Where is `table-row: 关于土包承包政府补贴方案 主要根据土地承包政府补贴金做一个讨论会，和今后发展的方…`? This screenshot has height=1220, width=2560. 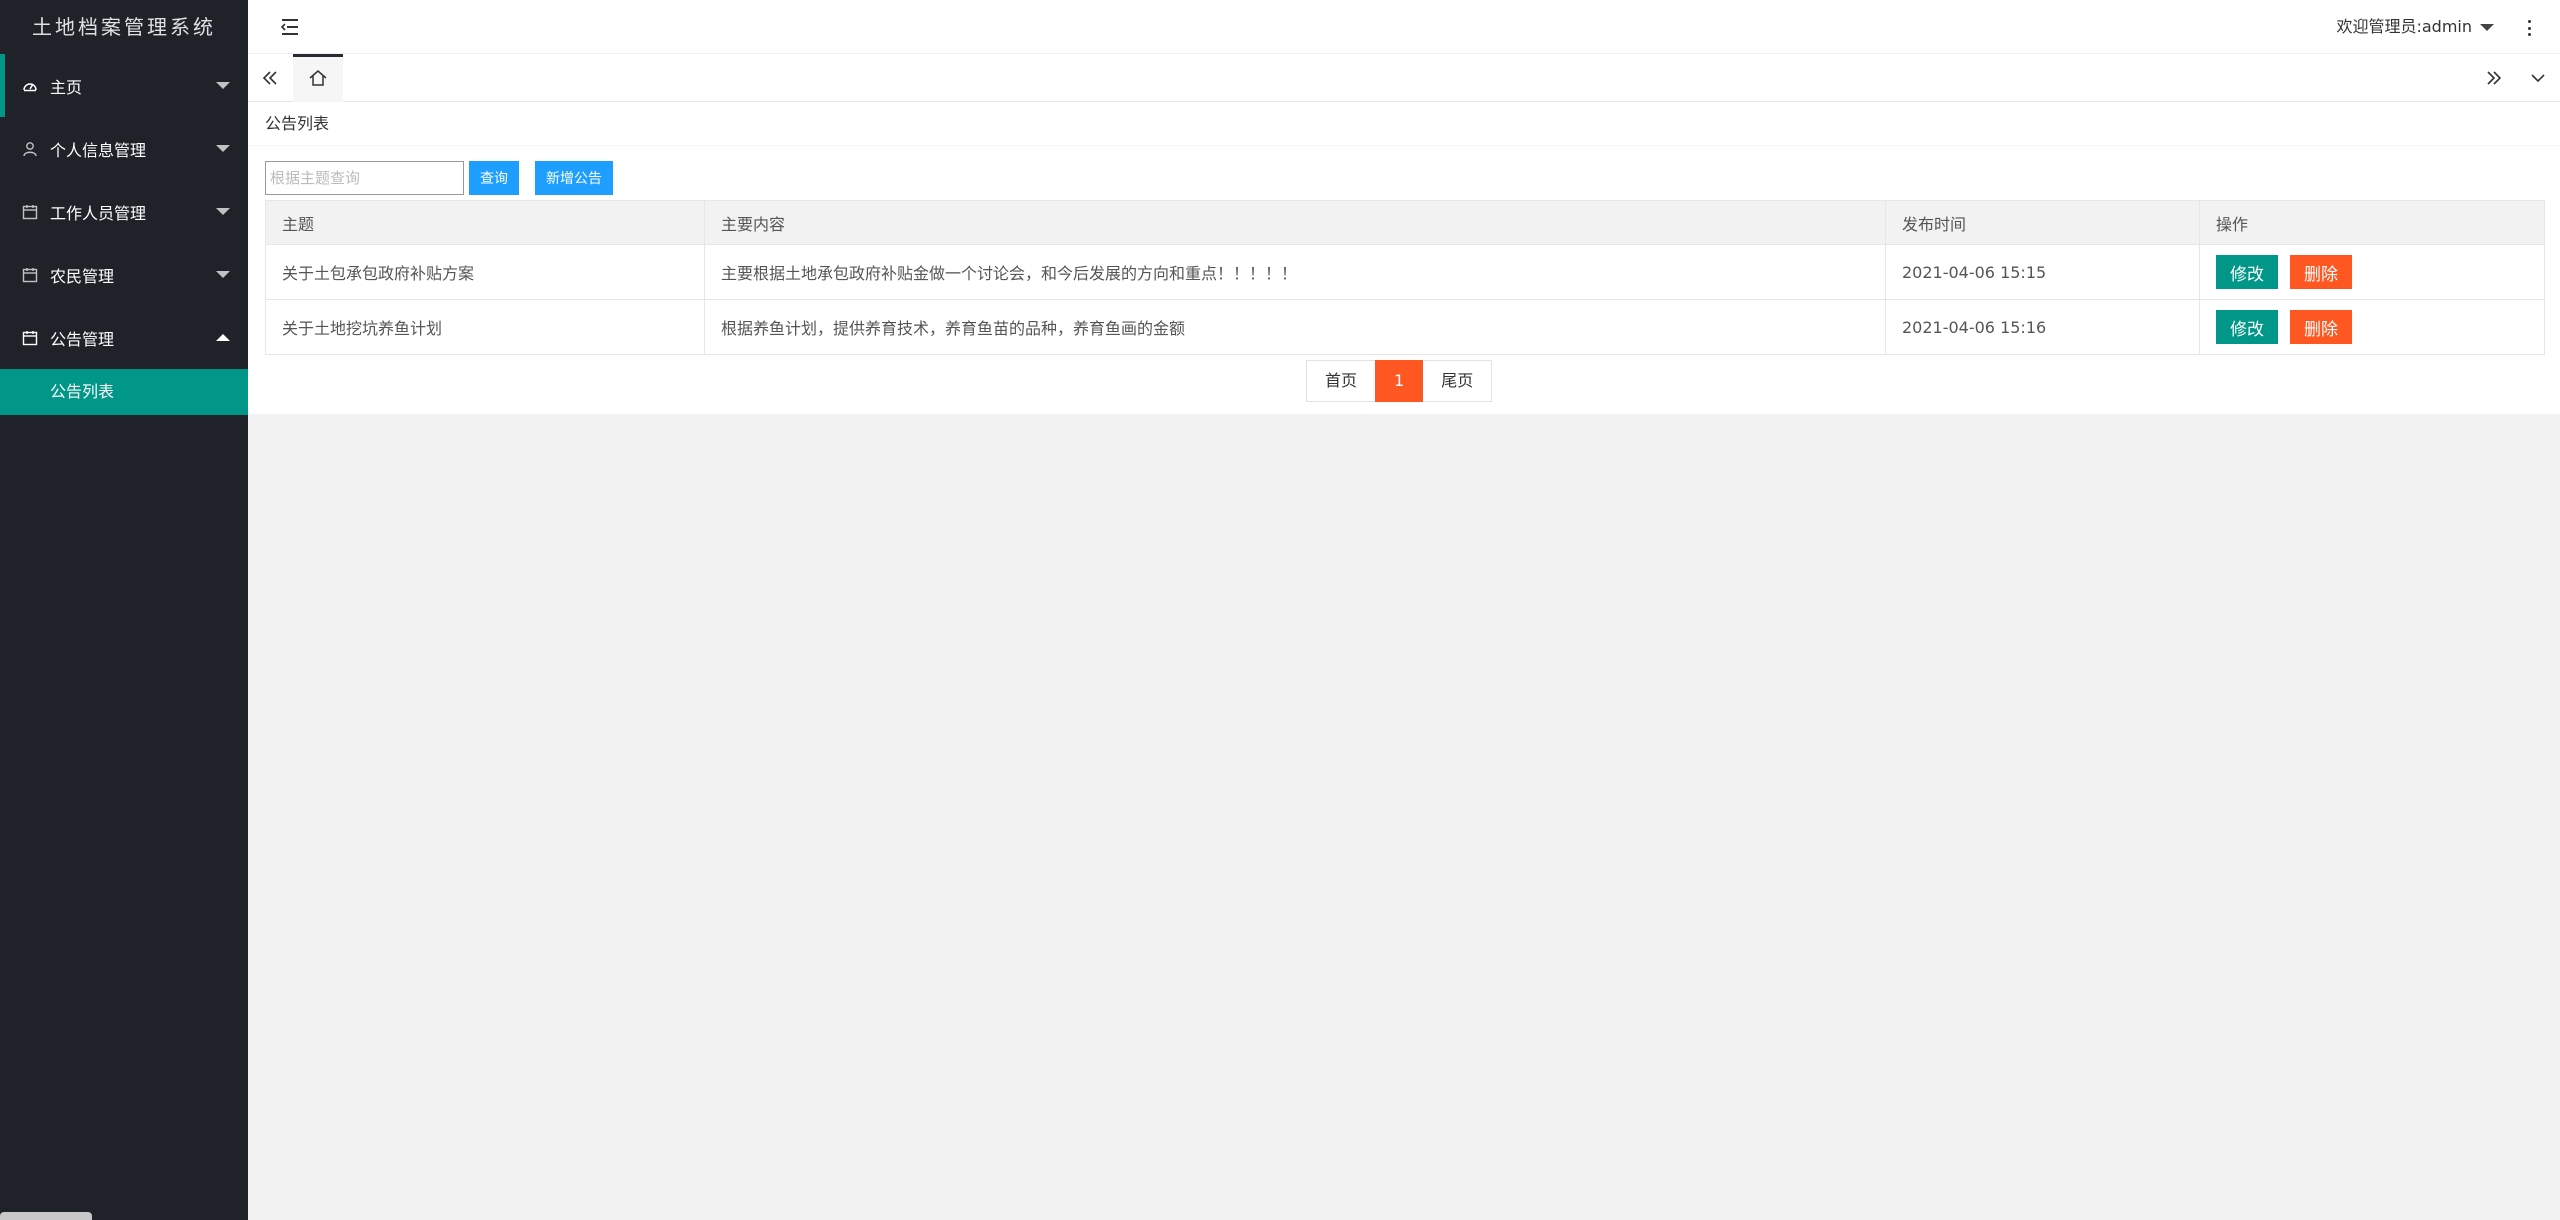
table-row: 关于土包承包政府补贴方案 主要根据土地承包政府补贴金做一个讨论会，和今后发展的方… is located at coordinates (1405, 272).